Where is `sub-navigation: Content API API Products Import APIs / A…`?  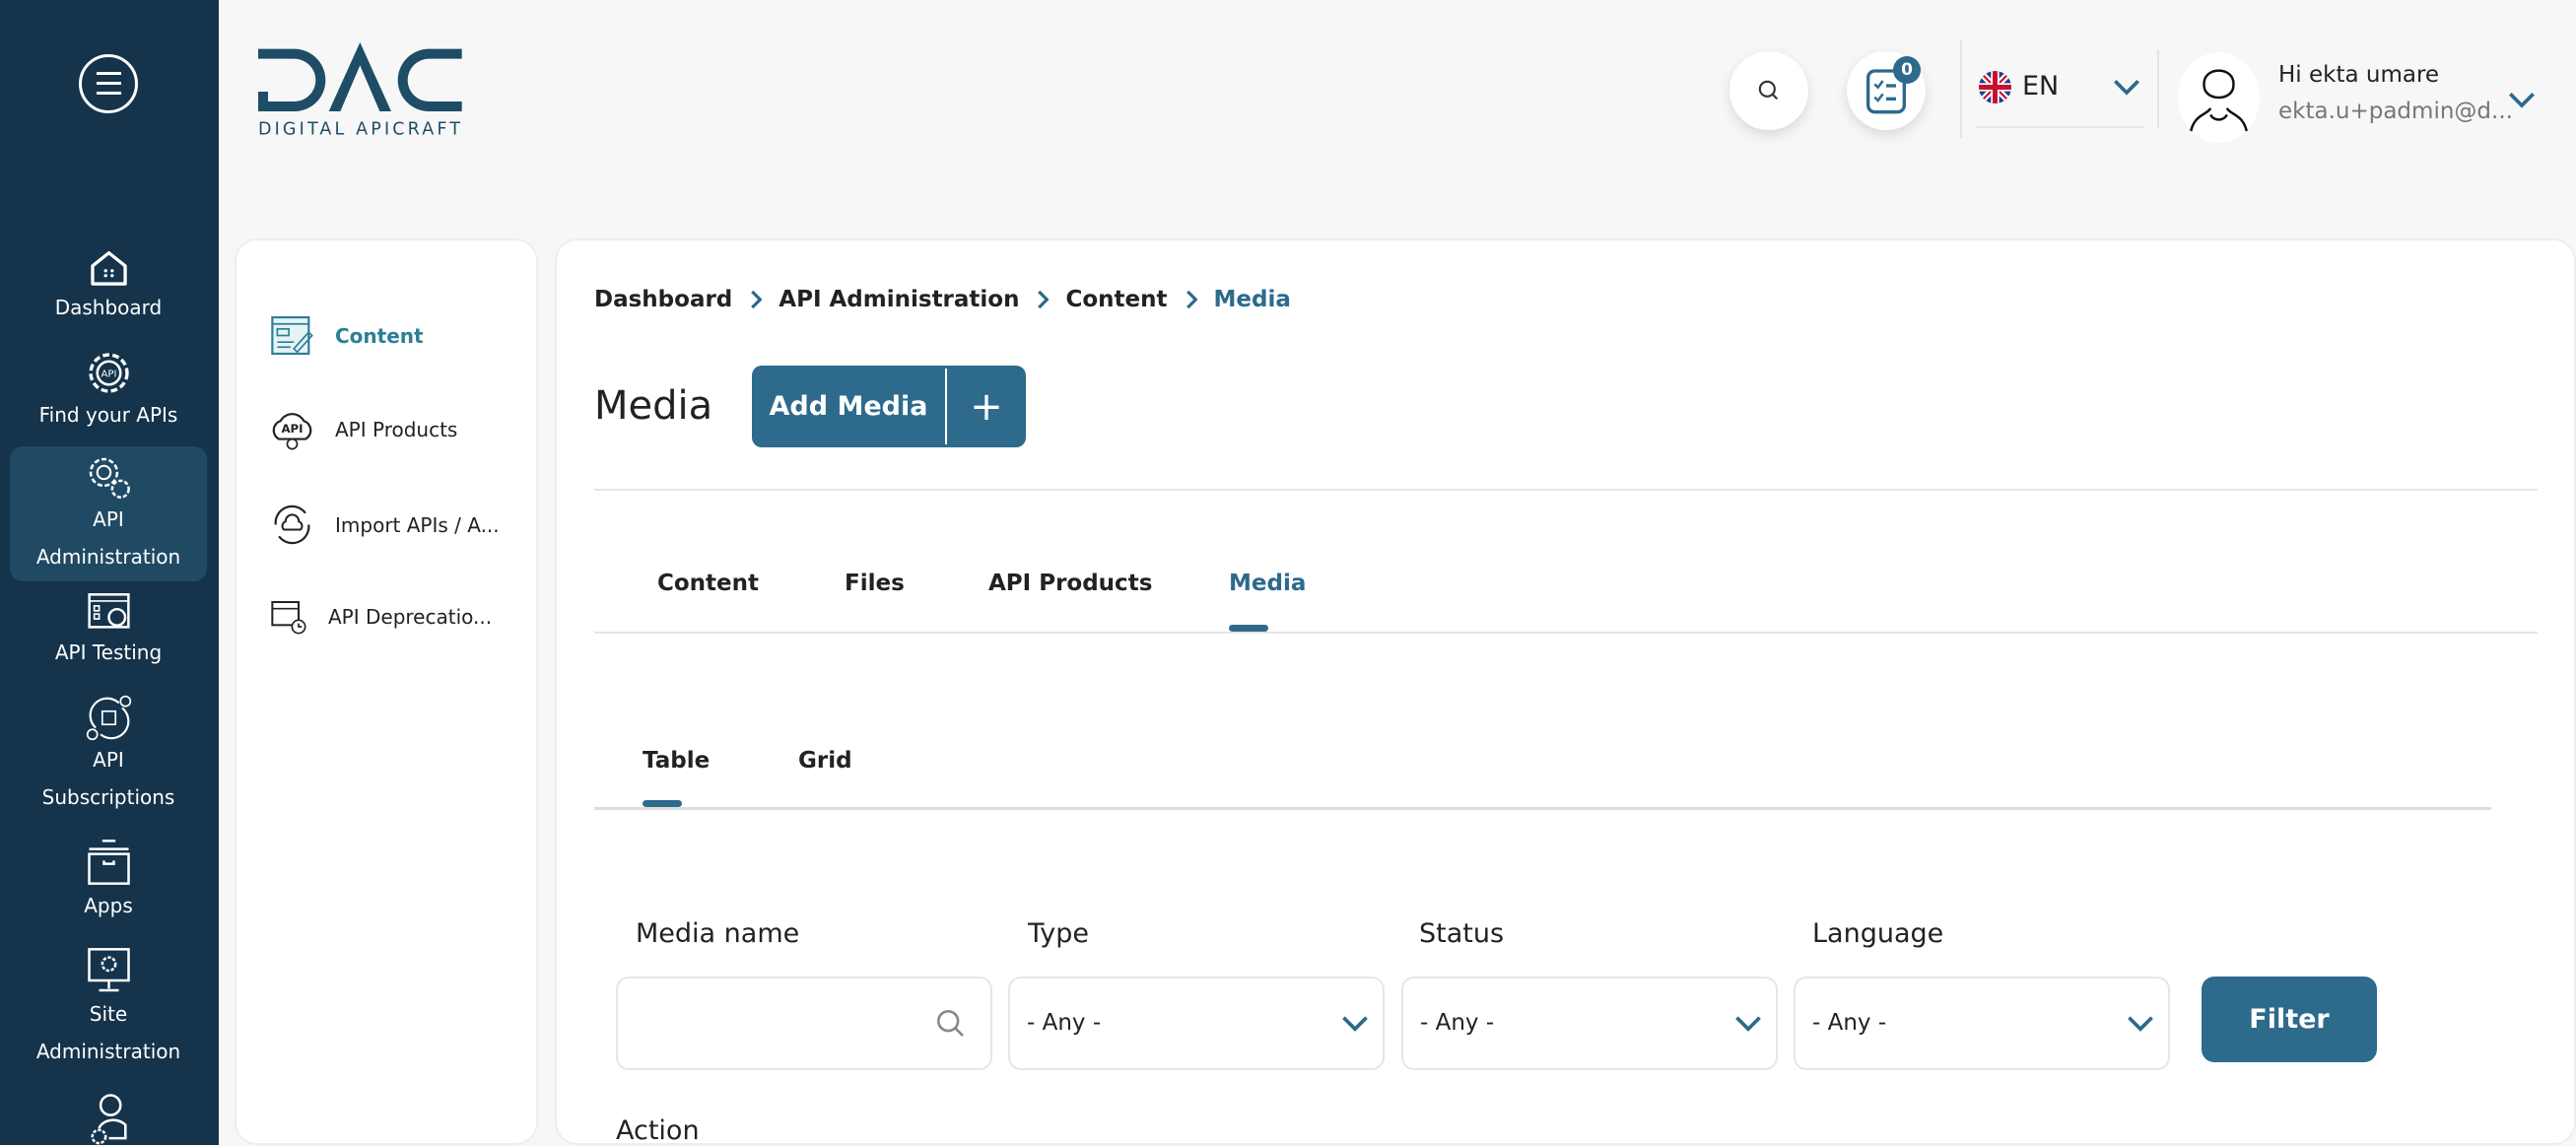 sub-navigation: Content API API Products Import APIs / A… is located at coordinates (387, 691).